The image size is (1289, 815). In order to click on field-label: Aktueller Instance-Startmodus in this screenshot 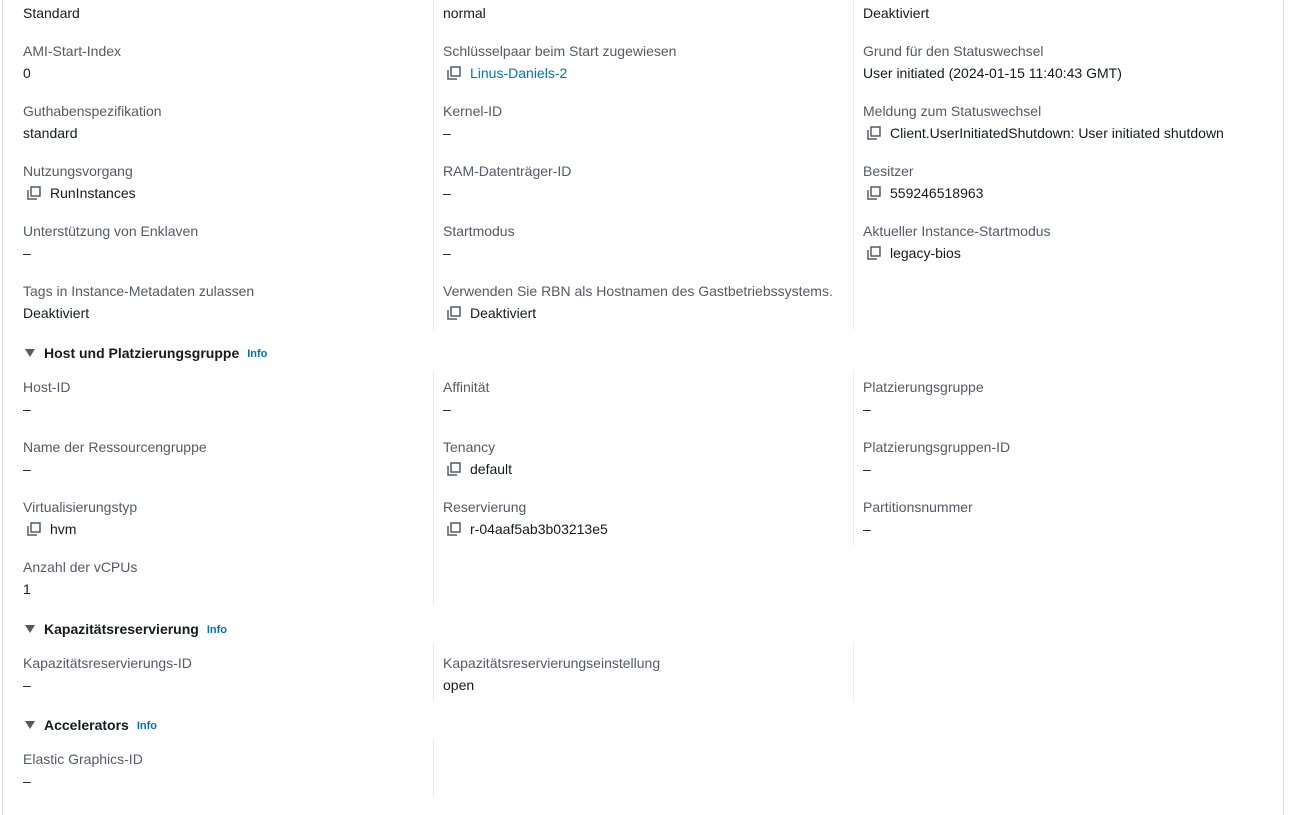, I will do `click(957, 231)`.